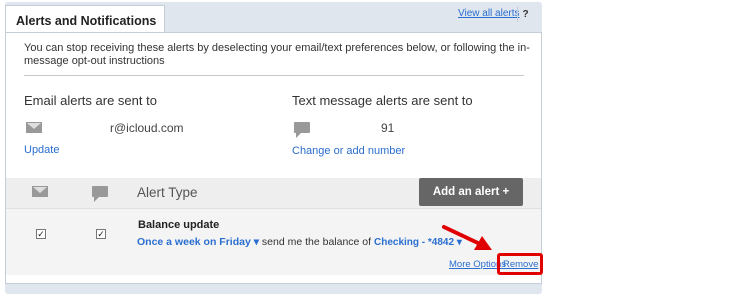 Image resolution: width=735 pixels, height=300 pixels. I want to click on text-section-title: Text message alerts are sent to, so click(382, 100).